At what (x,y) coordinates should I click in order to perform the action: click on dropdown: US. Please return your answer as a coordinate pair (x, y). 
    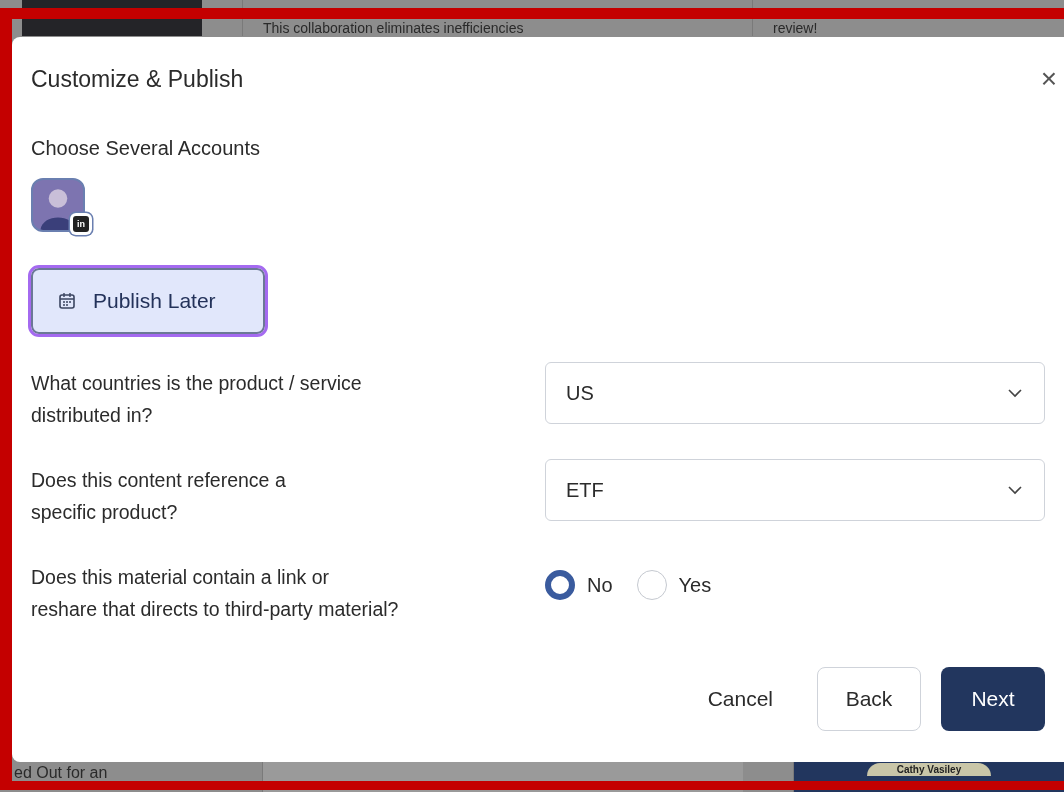
    Looking at the image, I should click on (795, 393).